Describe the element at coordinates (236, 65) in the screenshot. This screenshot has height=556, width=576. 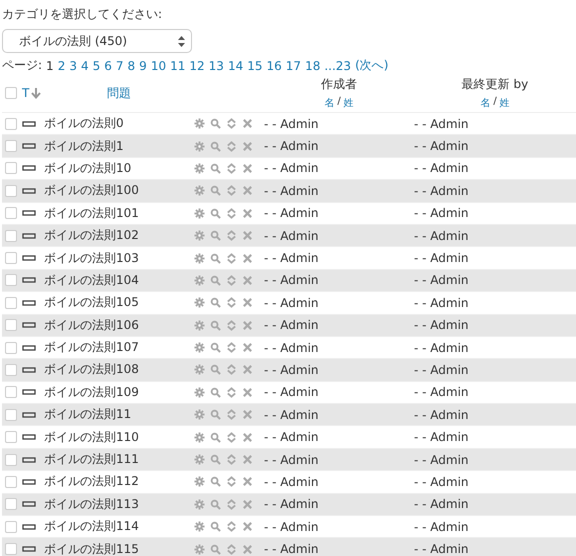
I see `page-link: 14` at that location.